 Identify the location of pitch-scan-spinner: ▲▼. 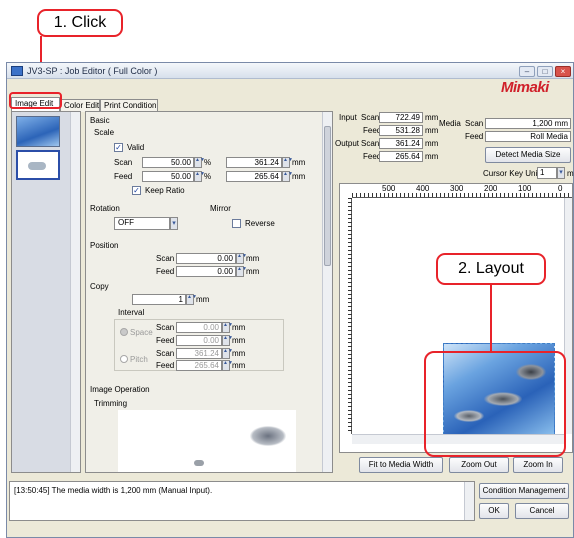
(227, 353).